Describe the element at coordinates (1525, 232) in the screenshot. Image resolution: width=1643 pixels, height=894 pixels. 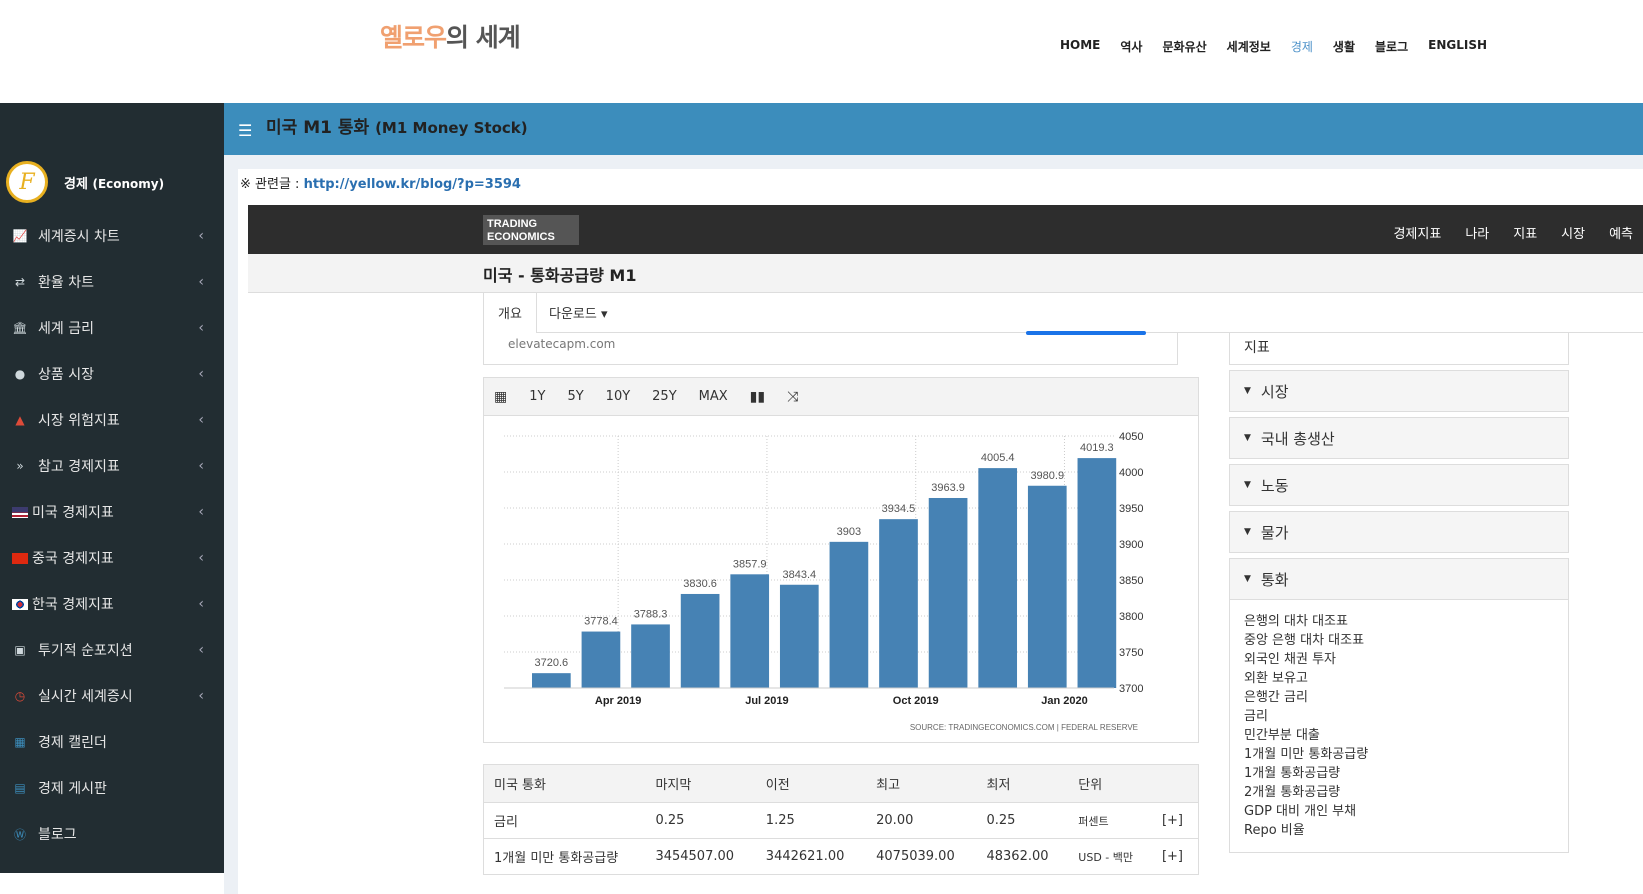
I see `te-nav-indicator: 지표` at that location.